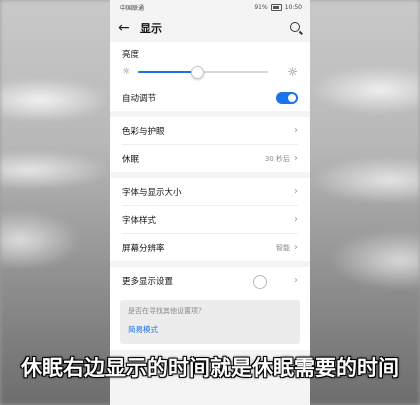 The height and width of the screenshot is (405, 420). What do you see at coordinates (210, 7) in the screenshot?
I see `status-bar: 中国联通 91% 10:50` at bounding box center [210, 7].